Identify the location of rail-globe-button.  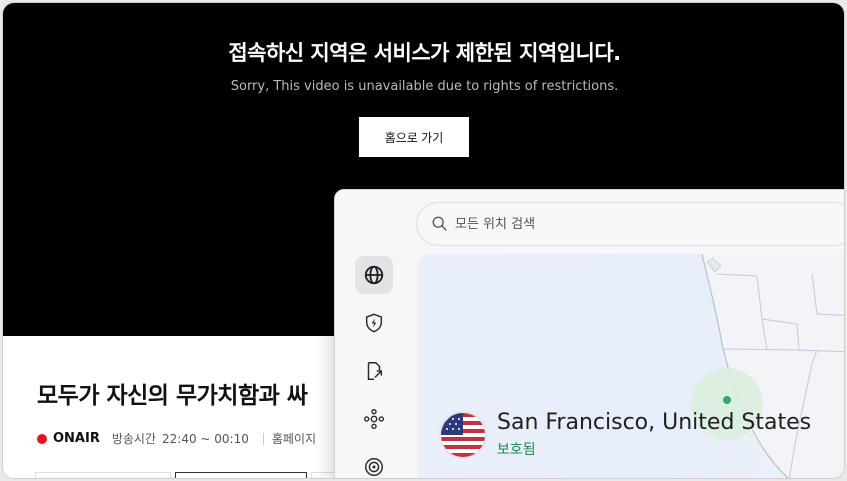
(374, 275).